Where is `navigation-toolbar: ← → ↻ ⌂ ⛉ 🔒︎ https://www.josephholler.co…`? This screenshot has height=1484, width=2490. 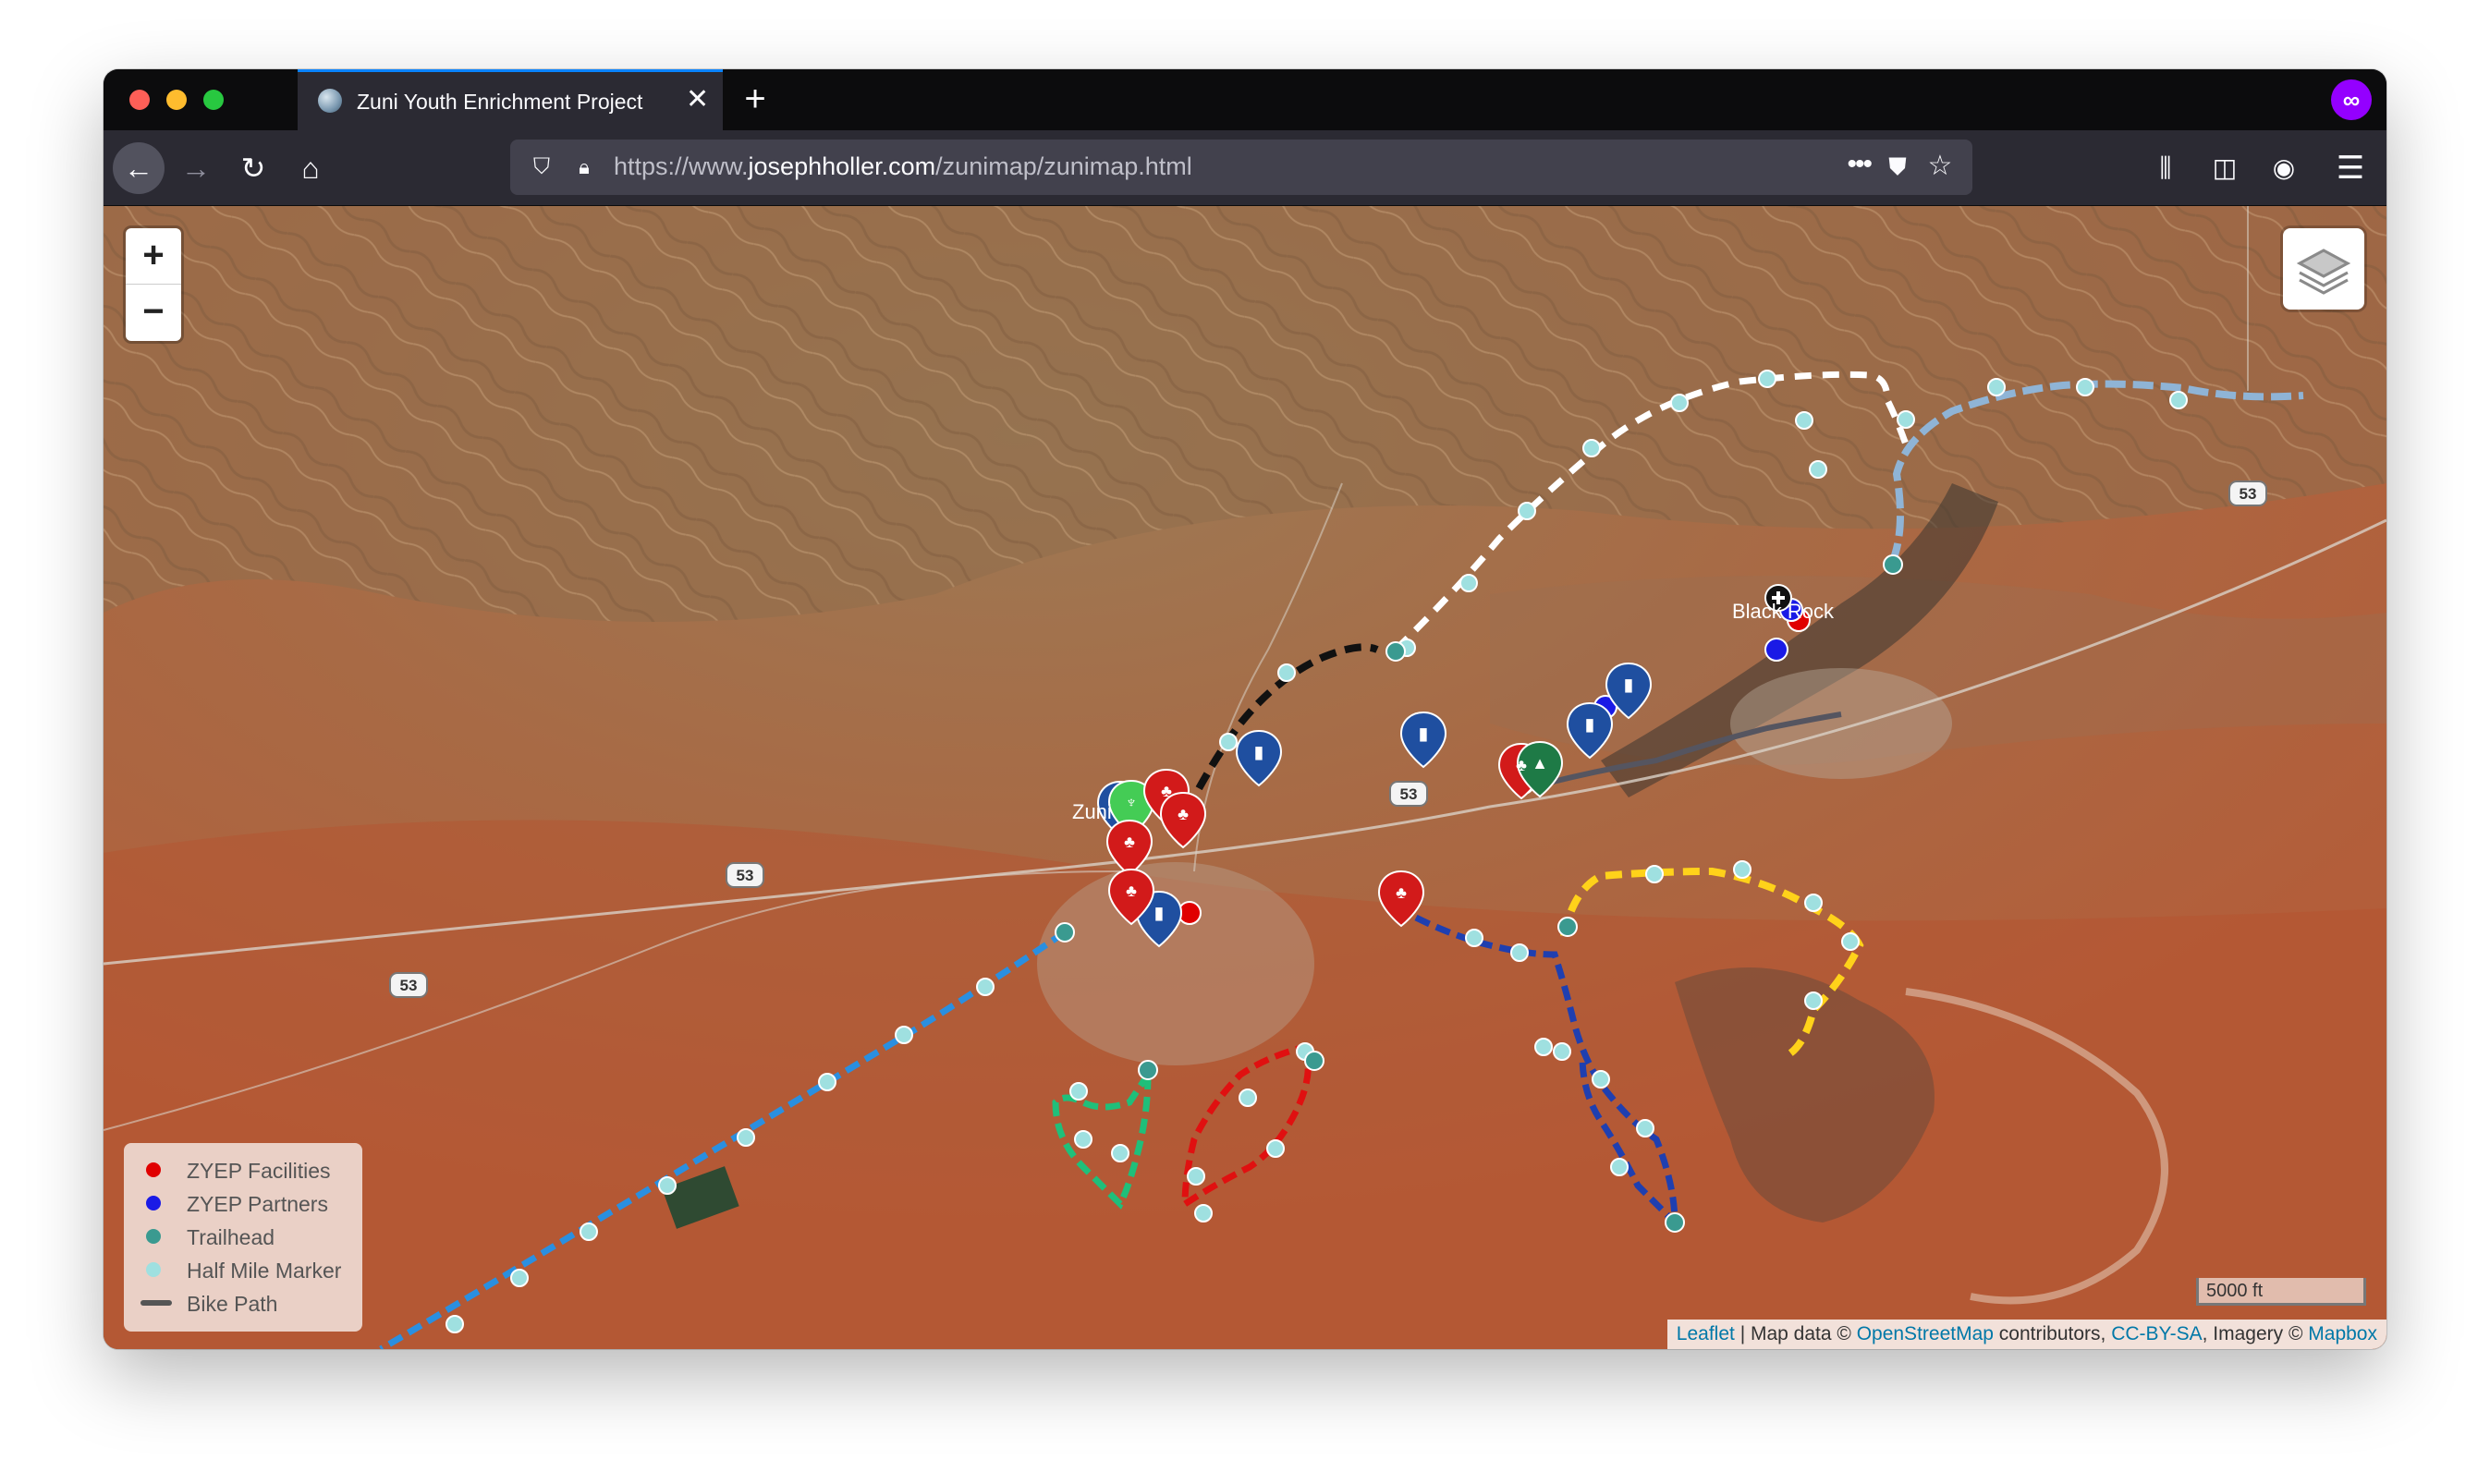
navigation-toolbar: ← → ↻ ⌂ ⛉ 🔒︎ https://www.josephholler.co… is located at coordinates (1245, 168).